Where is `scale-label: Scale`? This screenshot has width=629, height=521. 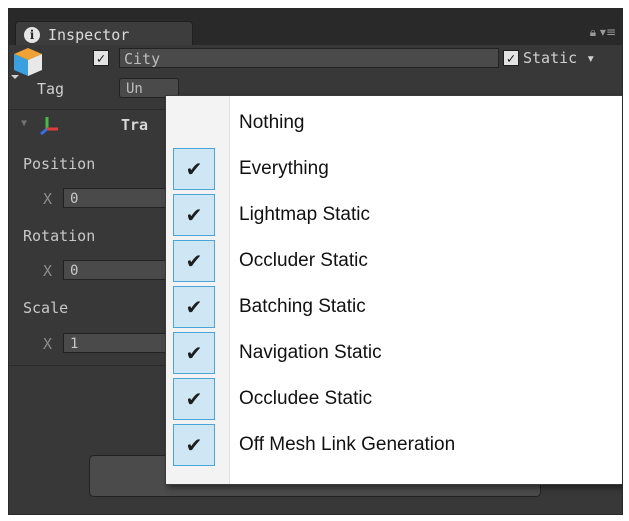 scale-label: Scale is located at coordinates (46, 308).